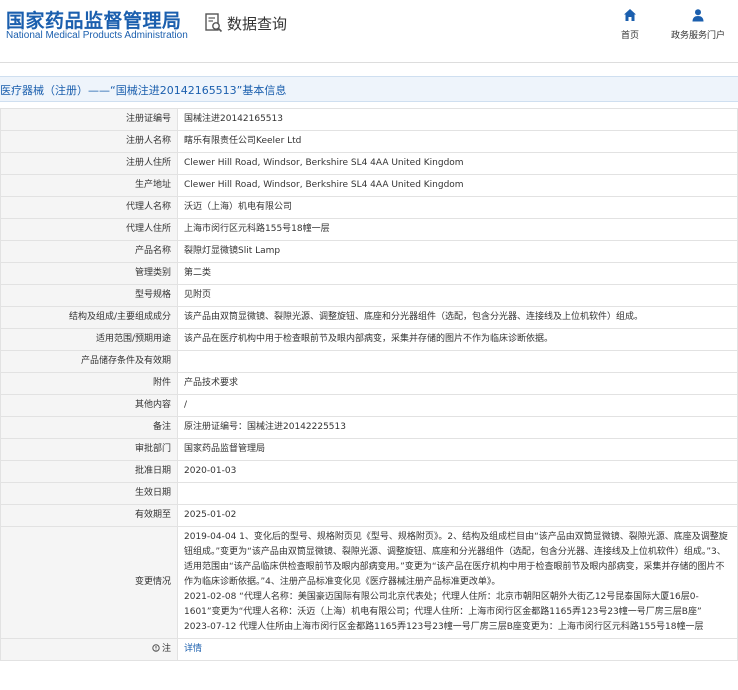 Image resolution: width=738 pixels, height=690 pixels. I want to click on table-row: 代理人住所 上海市闵行区元科路155号18幢一层, so click(369, 229).